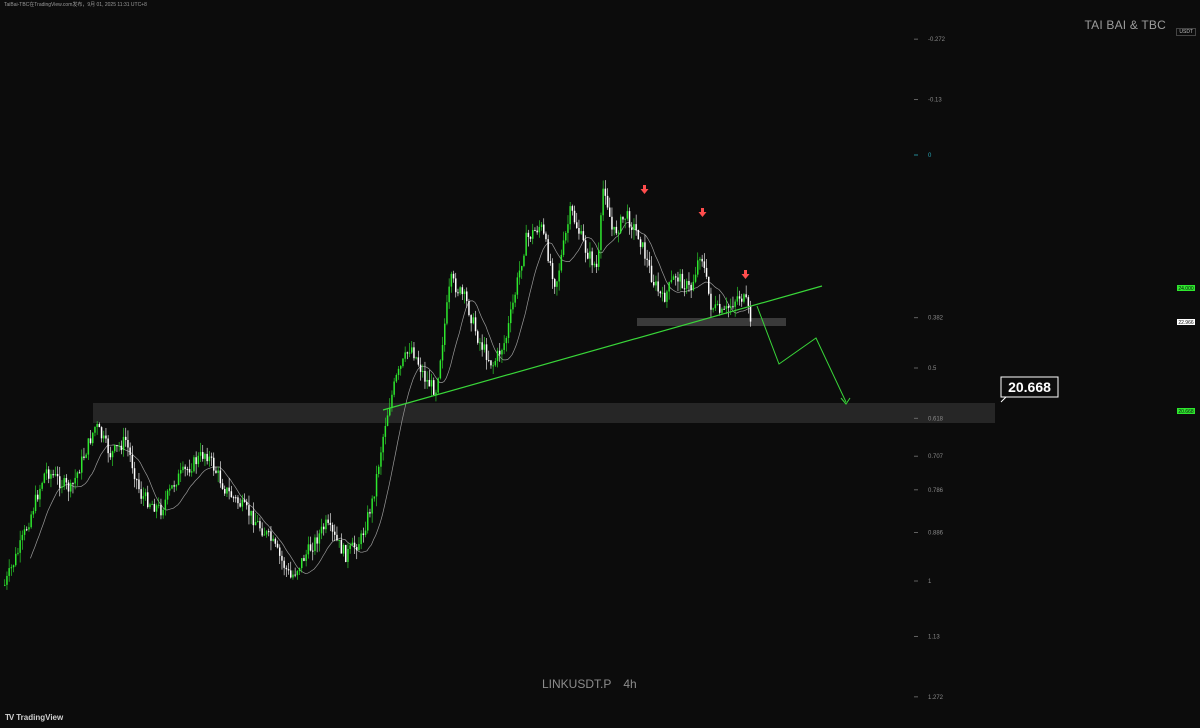 This screenshot has width=1200, height=728. What do you see at coordinates (930, 156) in the screenshot?
I see `fib-level-label: 0` at bounding box center [930, 156].